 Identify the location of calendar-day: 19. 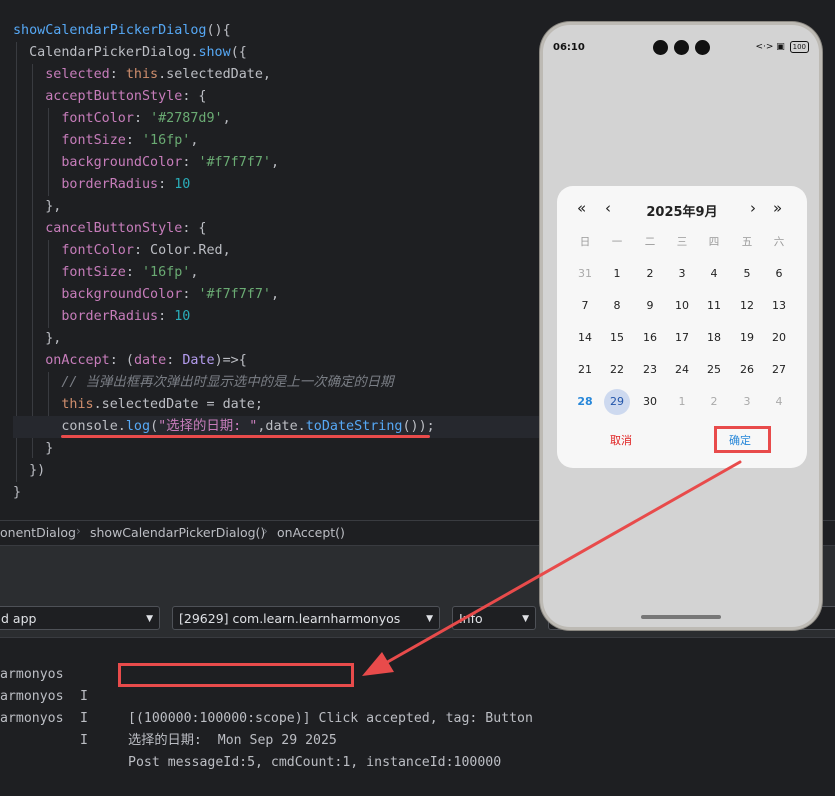
(747, 338).